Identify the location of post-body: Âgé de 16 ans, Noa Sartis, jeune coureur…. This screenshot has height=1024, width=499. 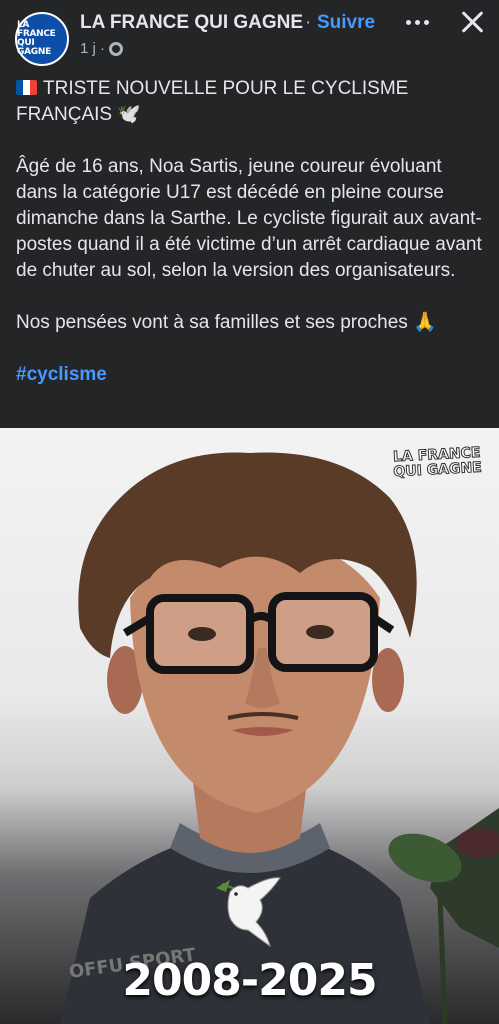
(249, 218).